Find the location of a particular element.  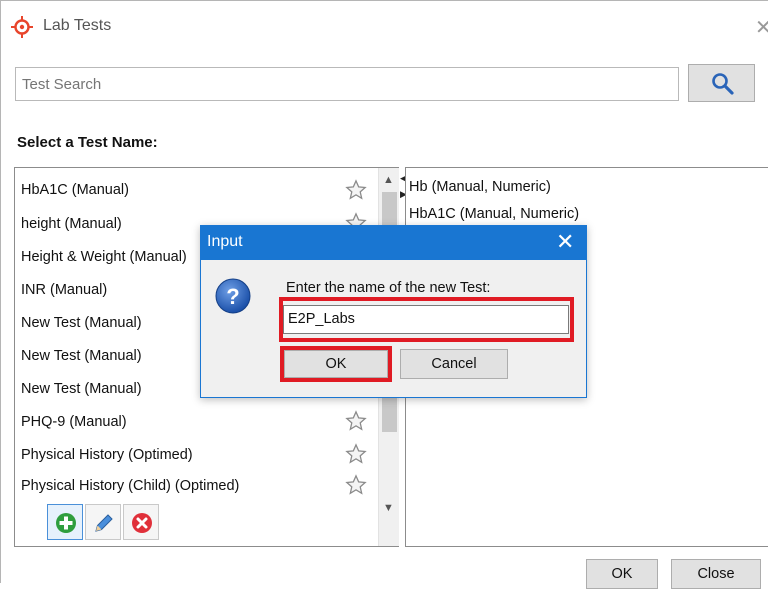

edit-test-button is located at coordinates (103, 522).